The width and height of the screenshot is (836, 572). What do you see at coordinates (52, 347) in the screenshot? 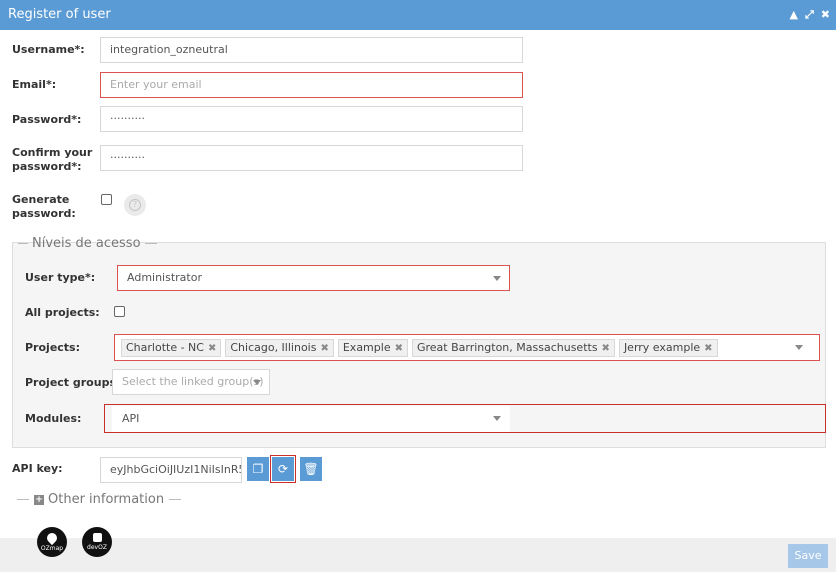
I see `projects-label: Projects:` at bounding box center [52, 347].